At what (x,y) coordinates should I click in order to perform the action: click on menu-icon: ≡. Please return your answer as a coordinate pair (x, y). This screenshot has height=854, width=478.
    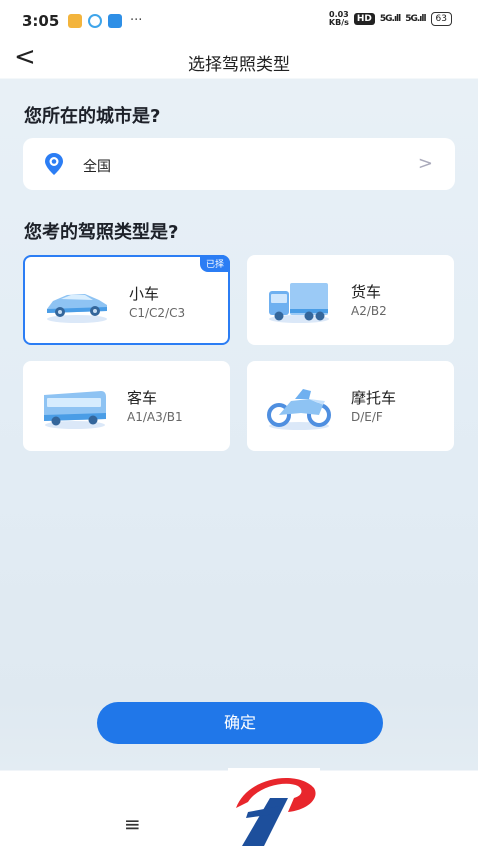
    Looking at the image, I should click on (132, 824).